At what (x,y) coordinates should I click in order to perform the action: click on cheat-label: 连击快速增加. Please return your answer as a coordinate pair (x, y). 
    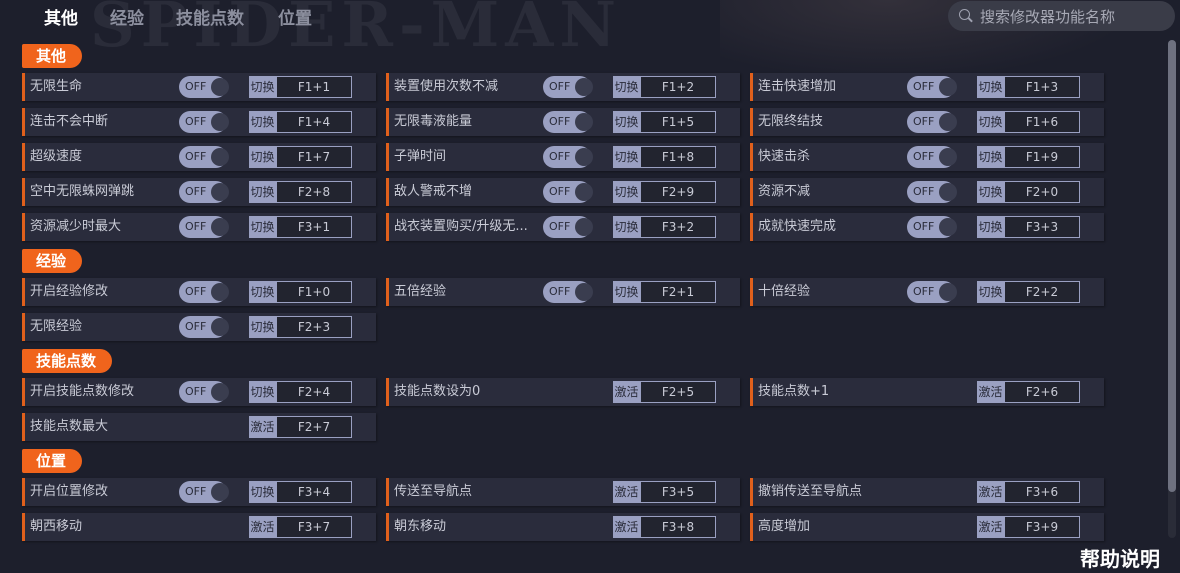
    Looking at the image, I should click on (797, 86).